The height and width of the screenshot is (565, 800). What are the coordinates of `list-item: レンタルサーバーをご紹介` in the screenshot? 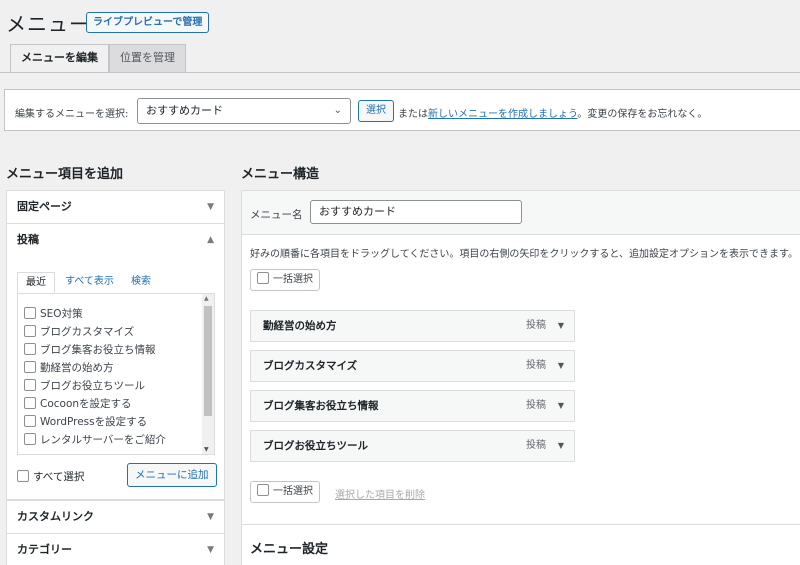 It's located at (95, 439).